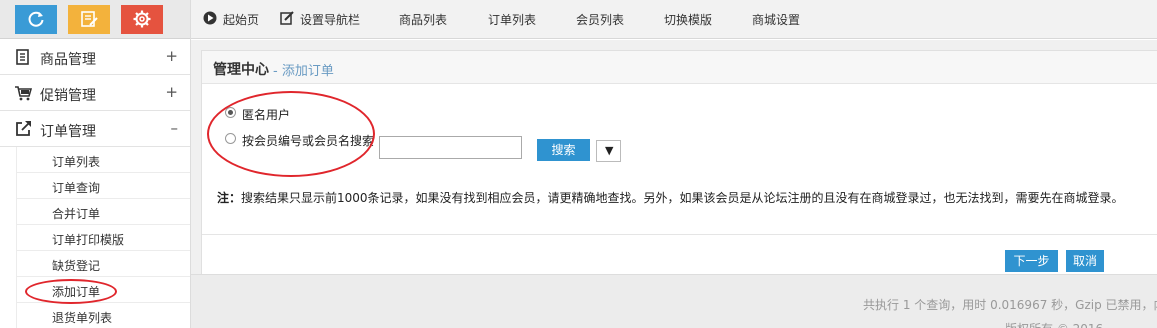 The image size is (1157, 328). Describe the element at coordinates (103, 264) in the screenshot. I see `sidebar-item-stock-registration: 缺货登记` at that location.